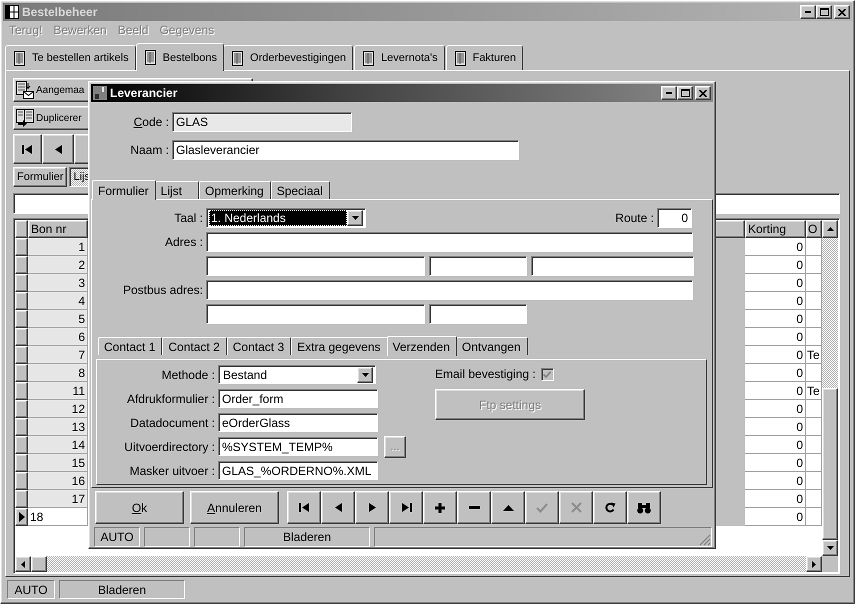 This screenshot has height=604, width=855. I want to click on vertical-scrollbar, so click(830, 388).